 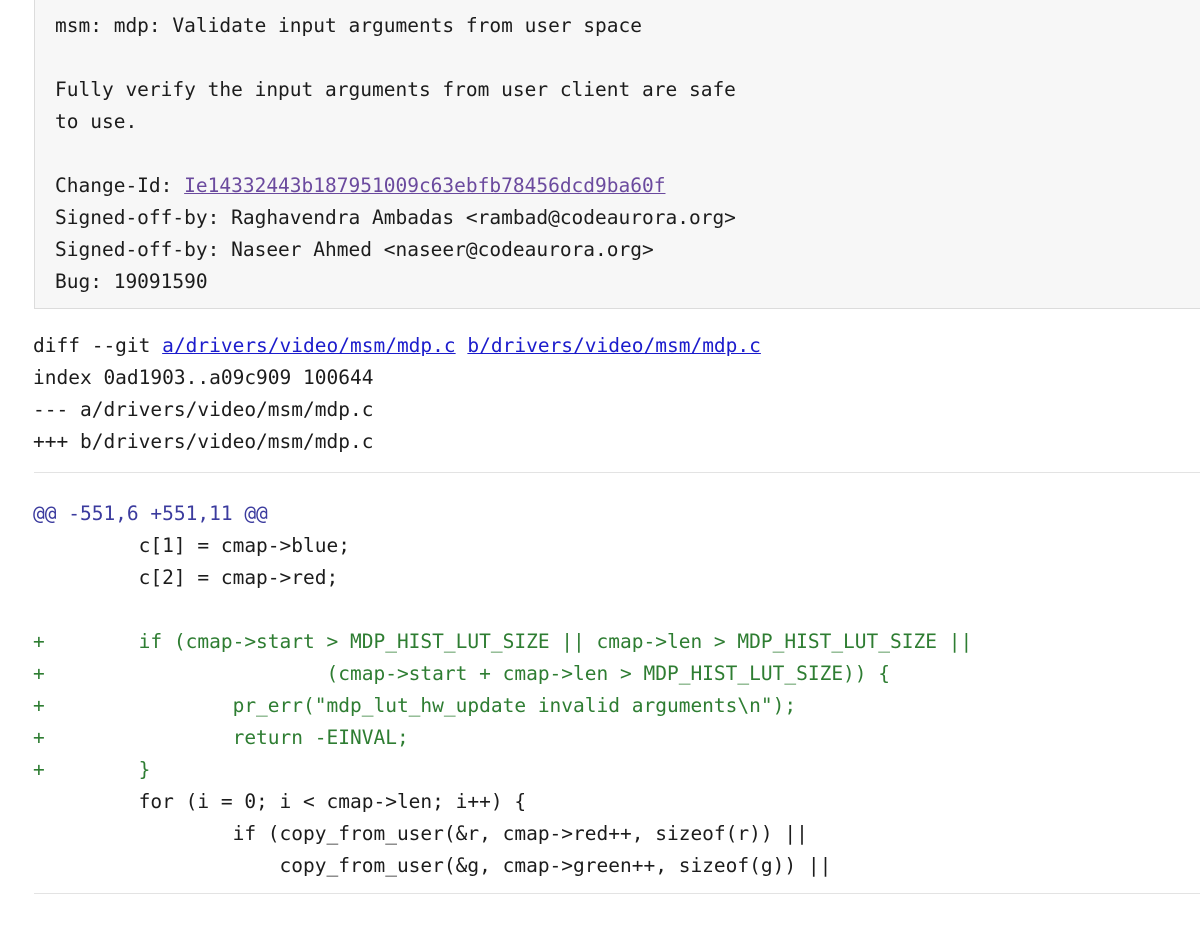 What do you see at coordinates (221, 737) in the screenshot?
I see `diff-line-added-6: + return -EINVAL;` at bounding box center [221, 737].